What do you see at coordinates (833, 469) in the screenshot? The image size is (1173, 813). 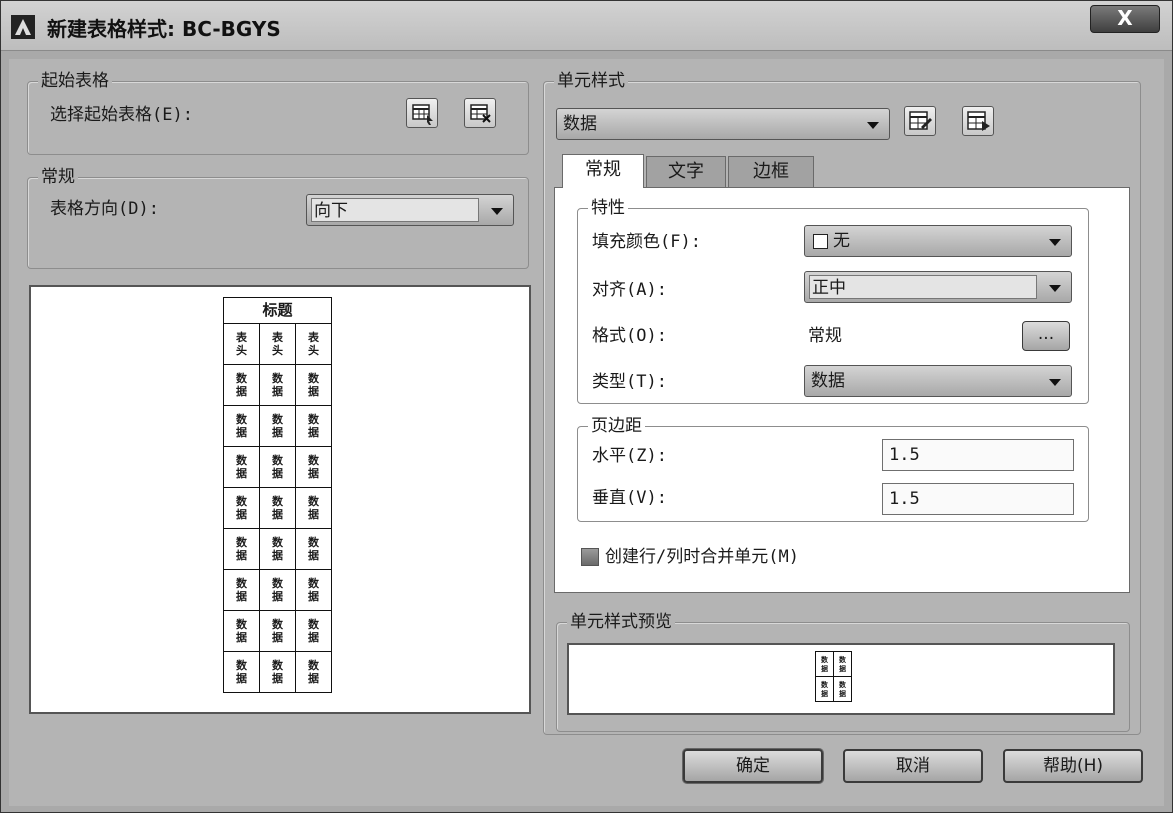 I see `margins-group: 页边距 水平(Z): 1.5 垂直(V): 1.5` at bounding box center [833, 469].